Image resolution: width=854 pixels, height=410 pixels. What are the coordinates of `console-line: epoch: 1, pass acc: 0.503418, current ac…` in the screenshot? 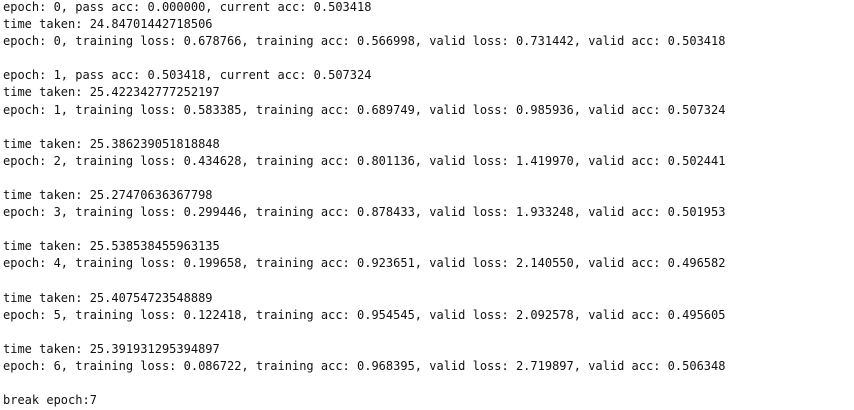 It's located at (187, 75).